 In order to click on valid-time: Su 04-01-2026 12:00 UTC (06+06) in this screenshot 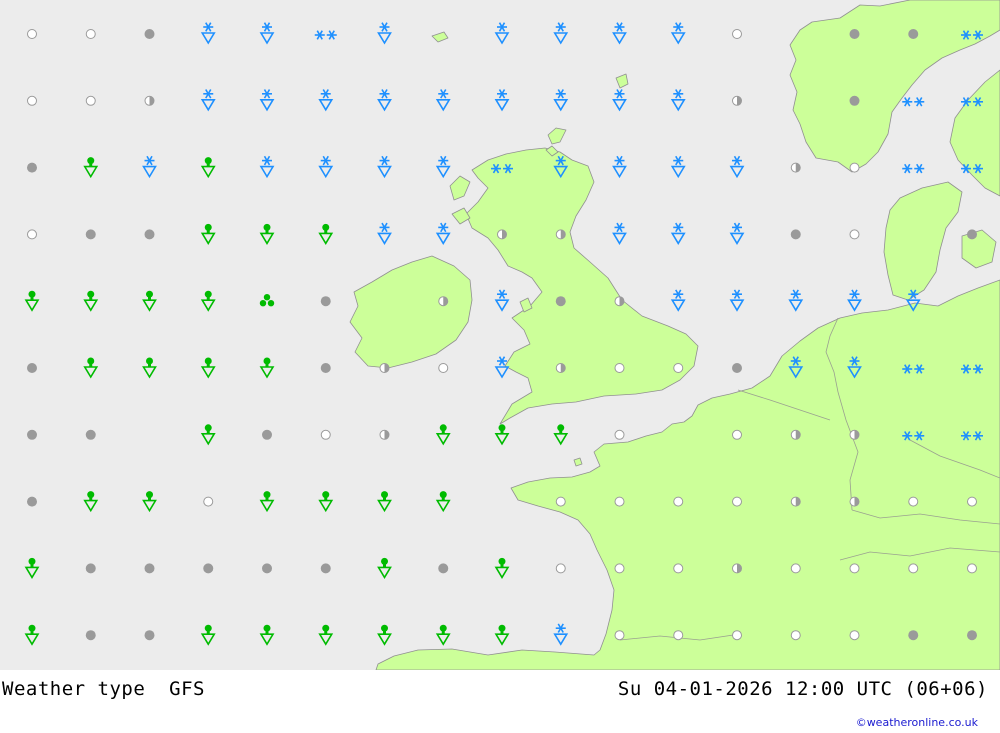, I will do `click(802, 689)`.